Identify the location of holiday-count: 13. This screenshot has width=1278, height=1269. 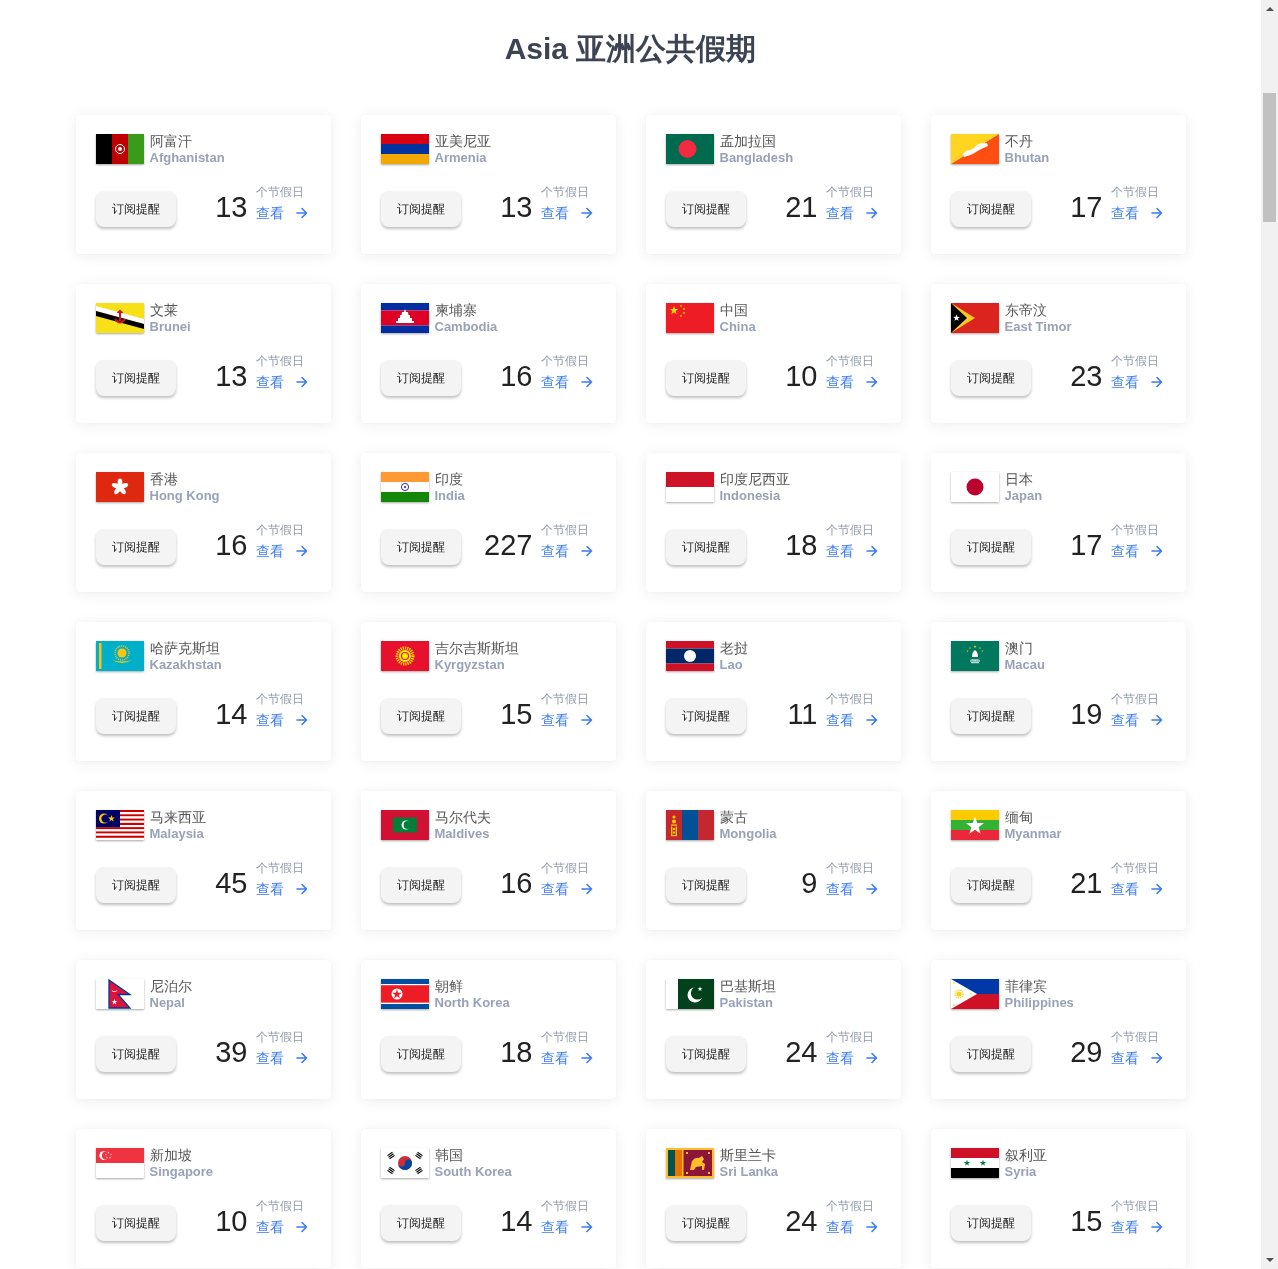
(516, 207).